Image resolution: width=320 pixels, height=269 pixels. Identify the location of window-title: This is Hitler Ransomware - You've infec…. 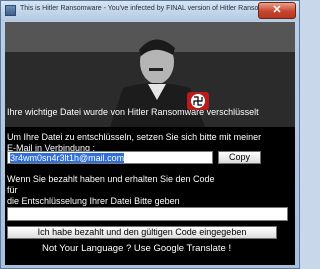
(151, 8).